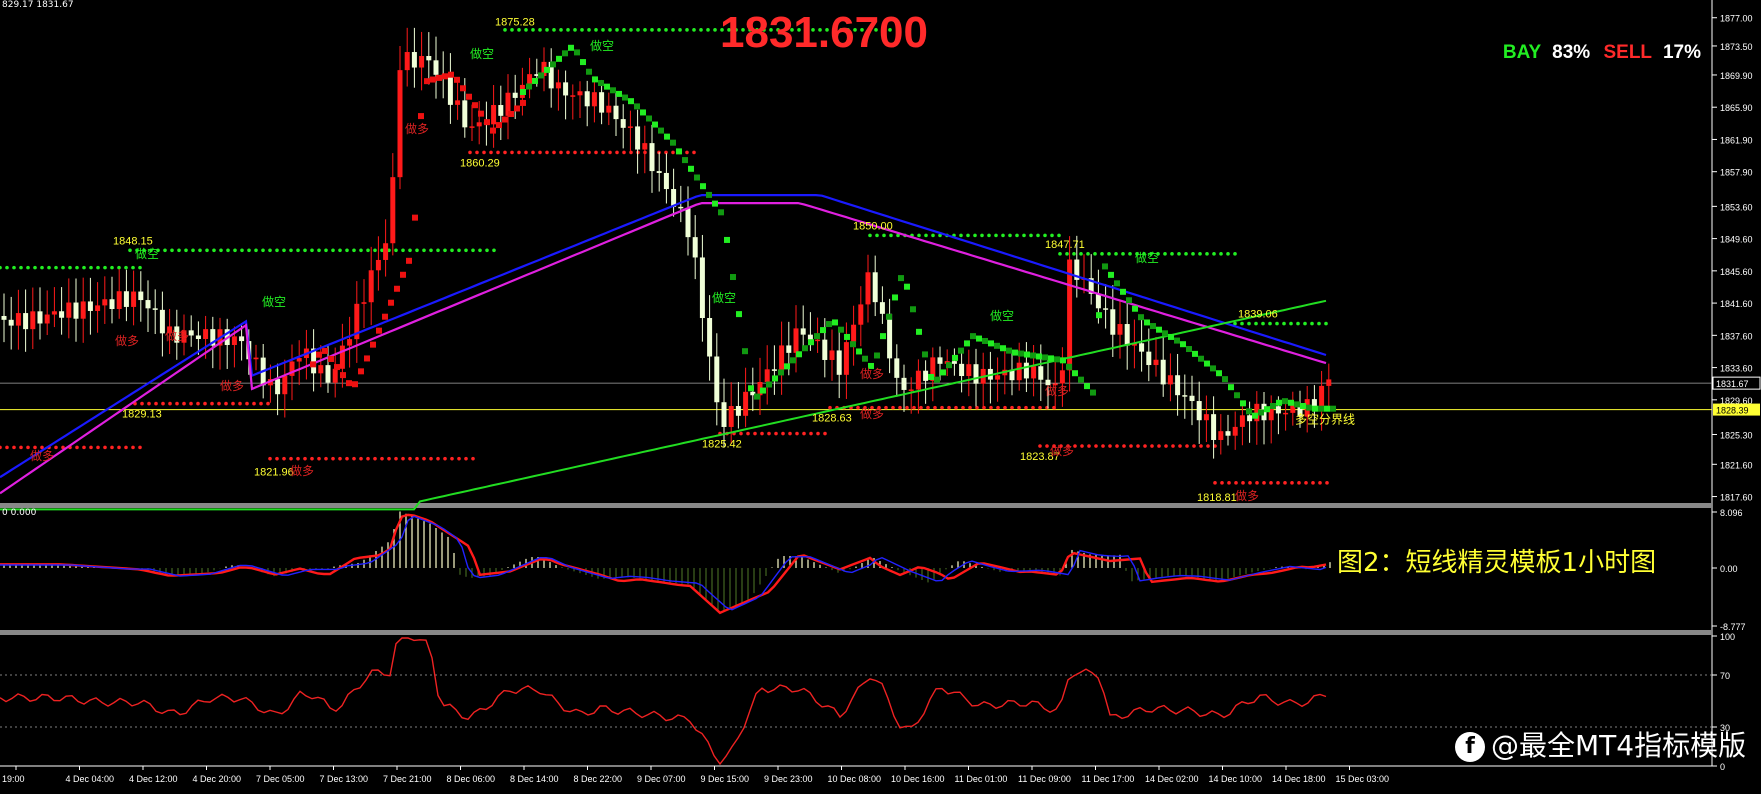  I want to click on sell-label: SELL, so click(1627, 52).